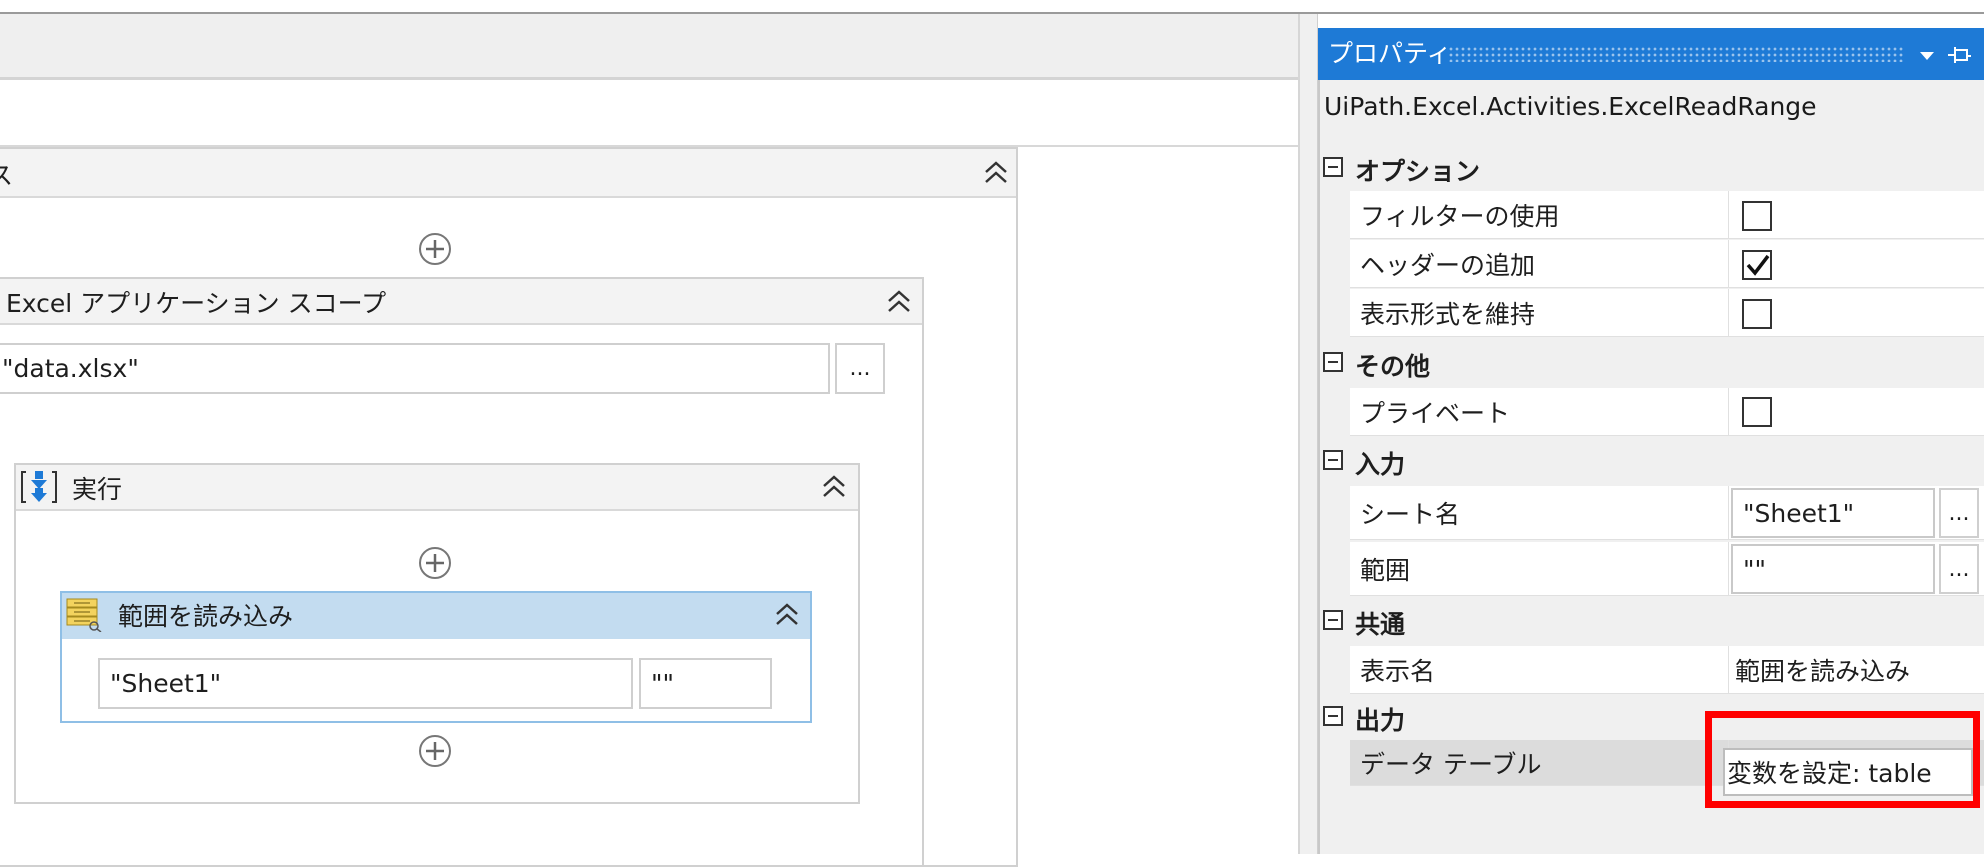  What do you see at coordinates (705, 683) in the screenshot?
I see `range-field: ""` at bounding box center [705, 683].